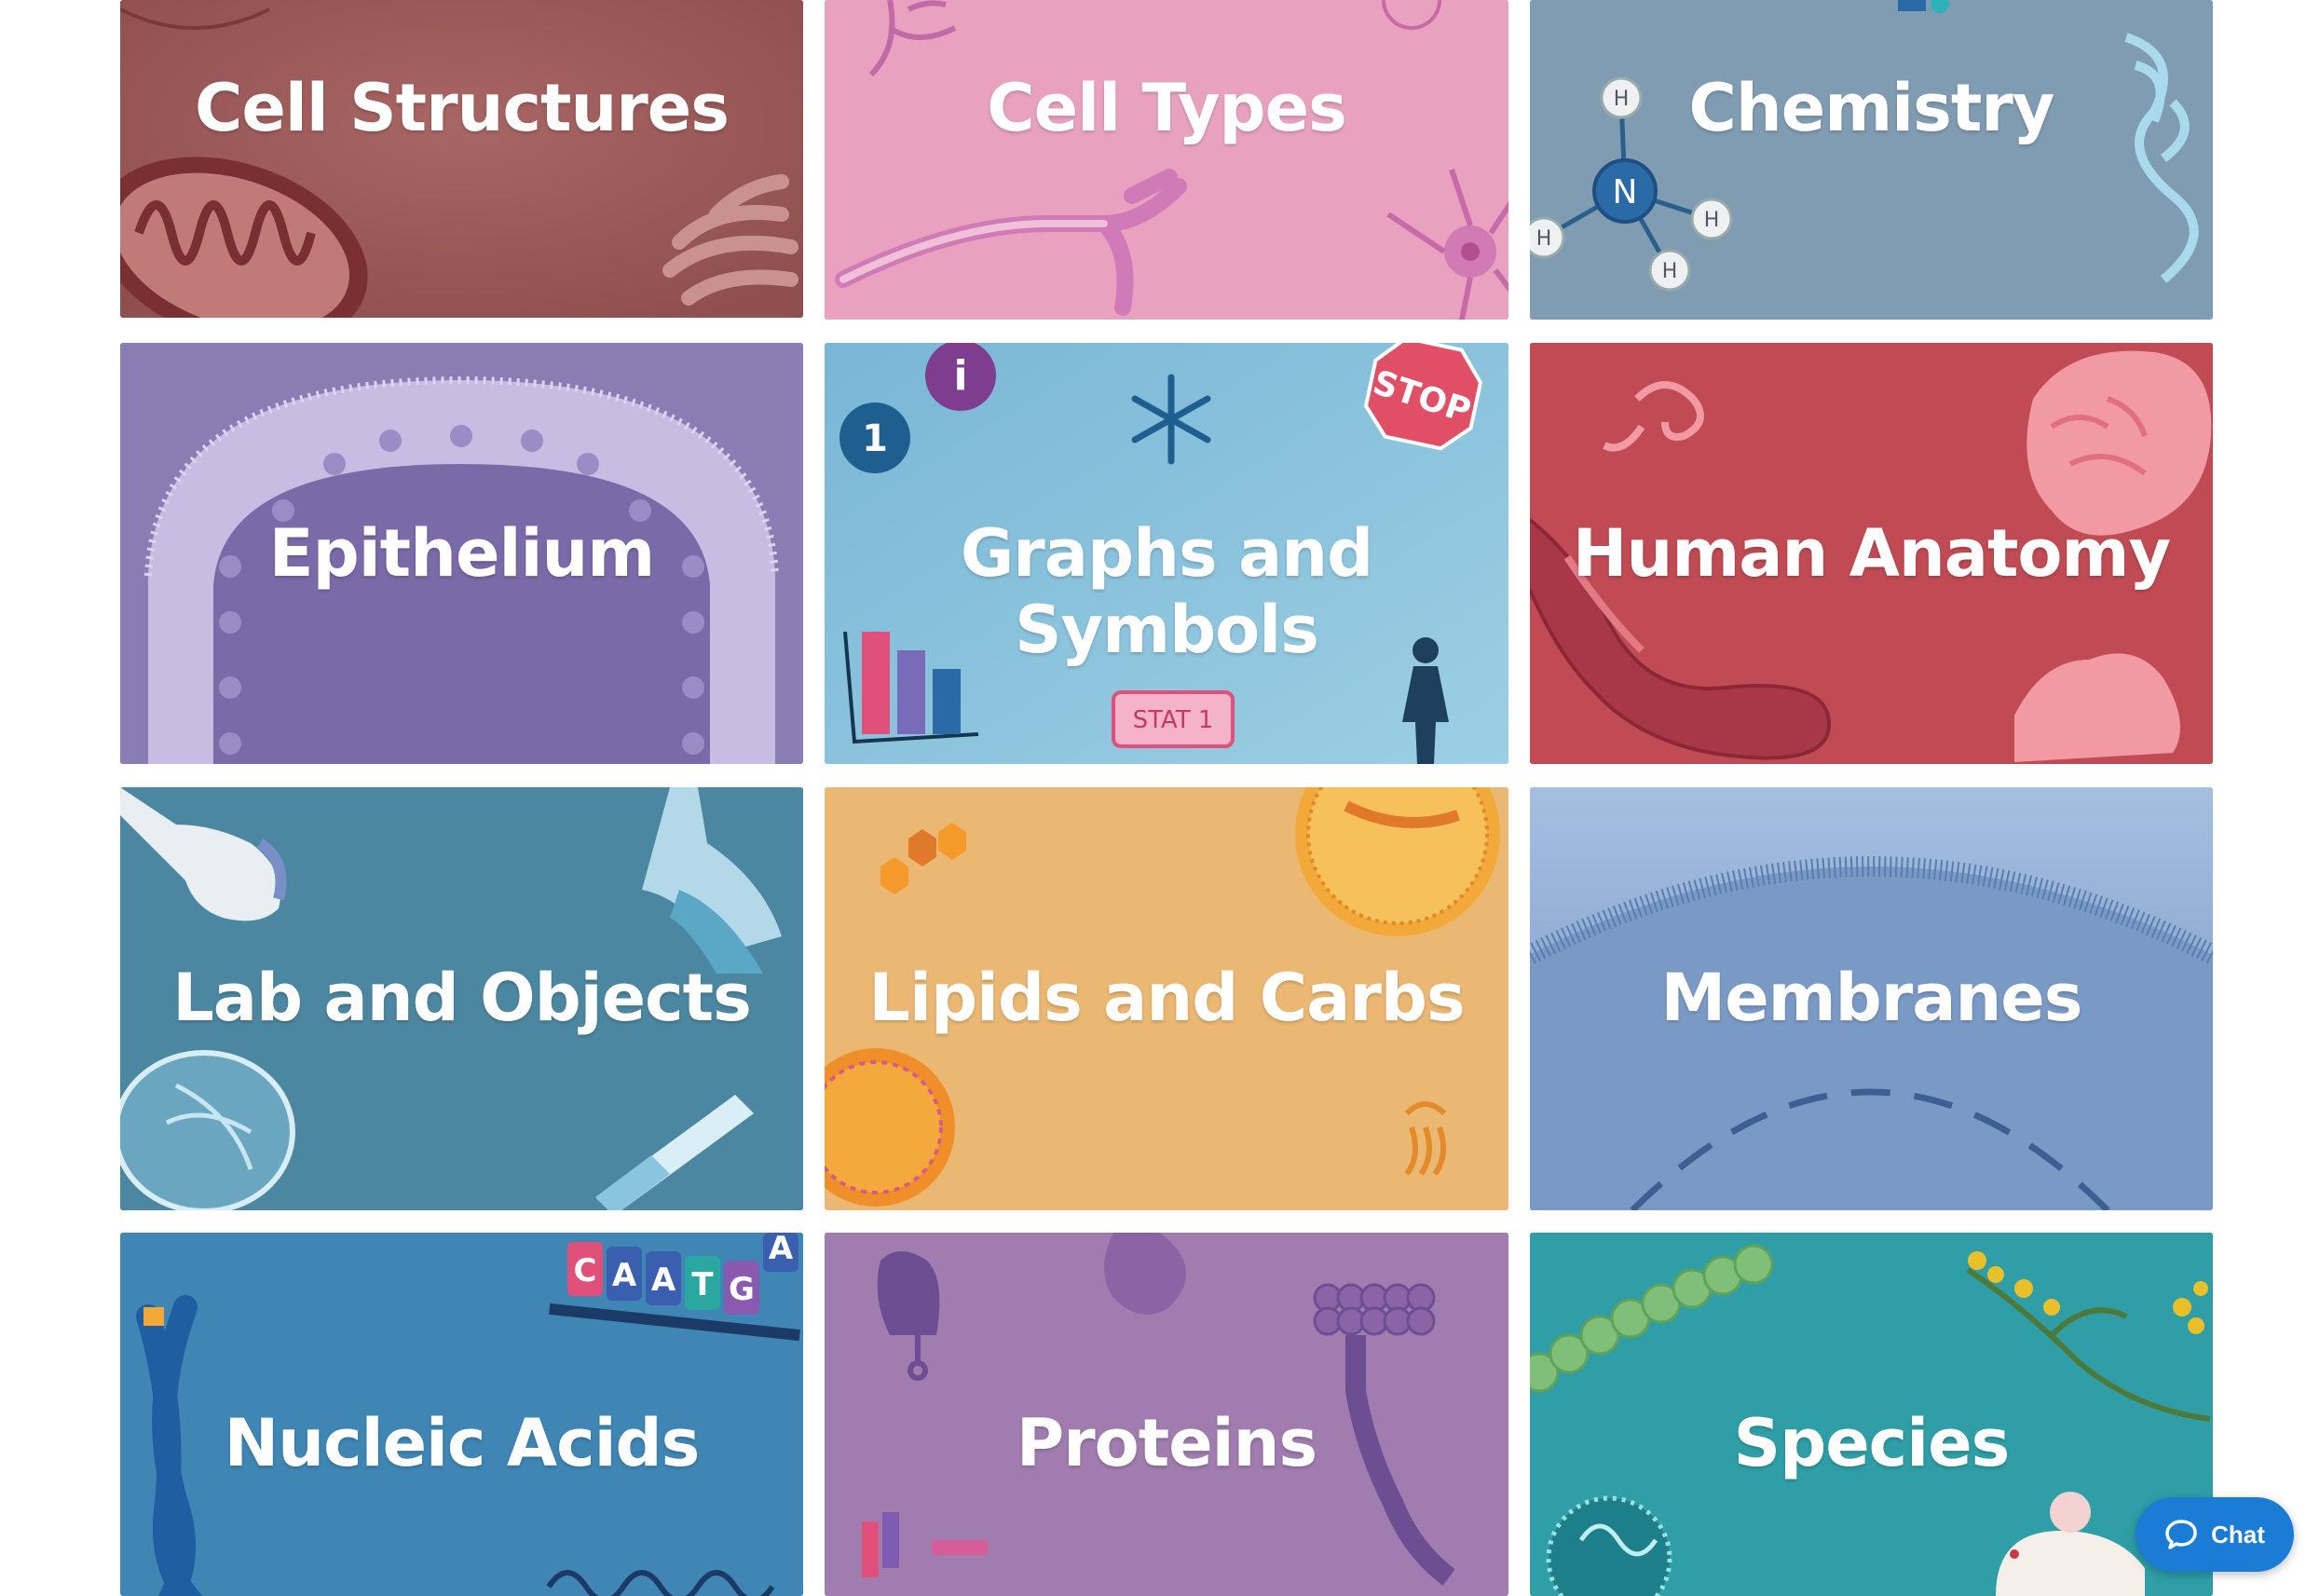 This screenshot has width=2320, height=1596. I want to click on category-card-cell-types: Cell Types, so click(1167, 160).